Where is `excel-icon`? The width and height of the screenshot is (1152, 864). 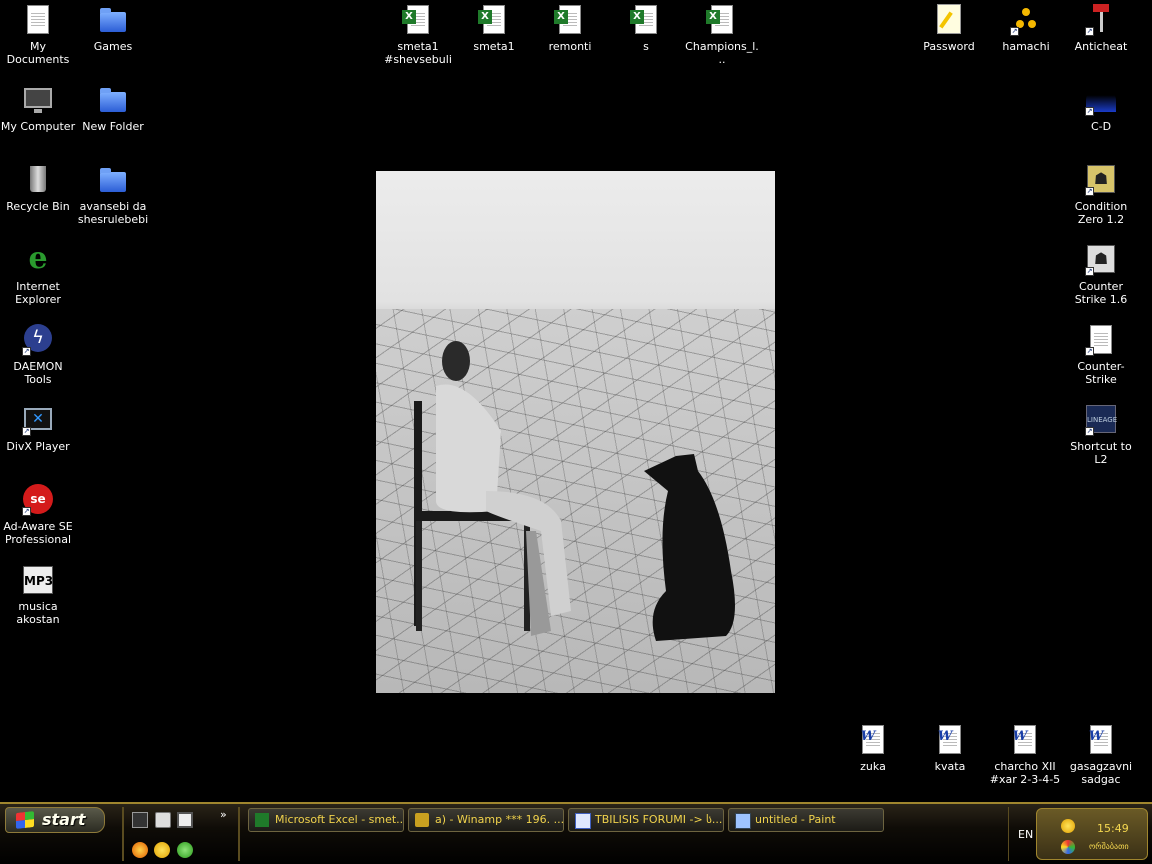
excel-icon is located at coordinates (262, 820).